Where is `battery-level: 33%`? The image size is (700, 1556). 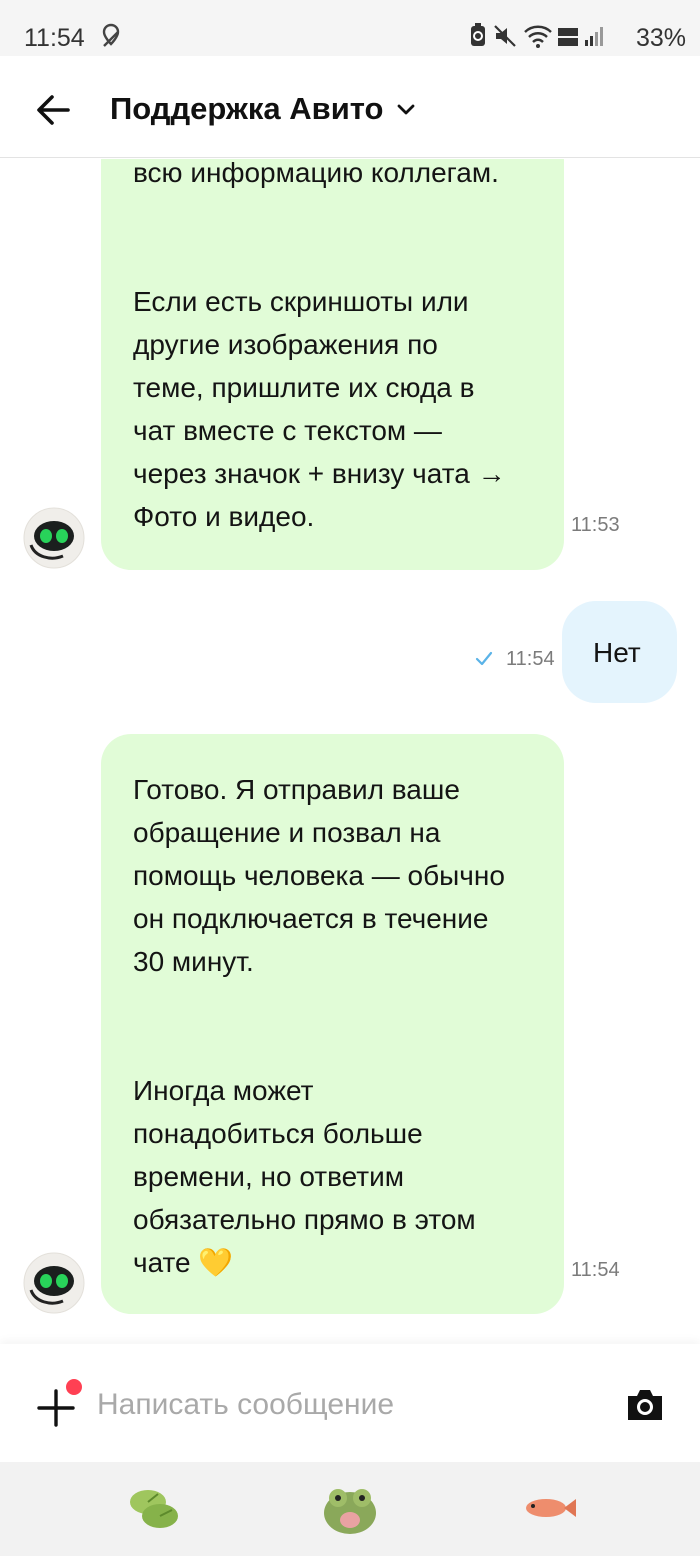
battery-level: 33% is located at coordinates (660, 38).